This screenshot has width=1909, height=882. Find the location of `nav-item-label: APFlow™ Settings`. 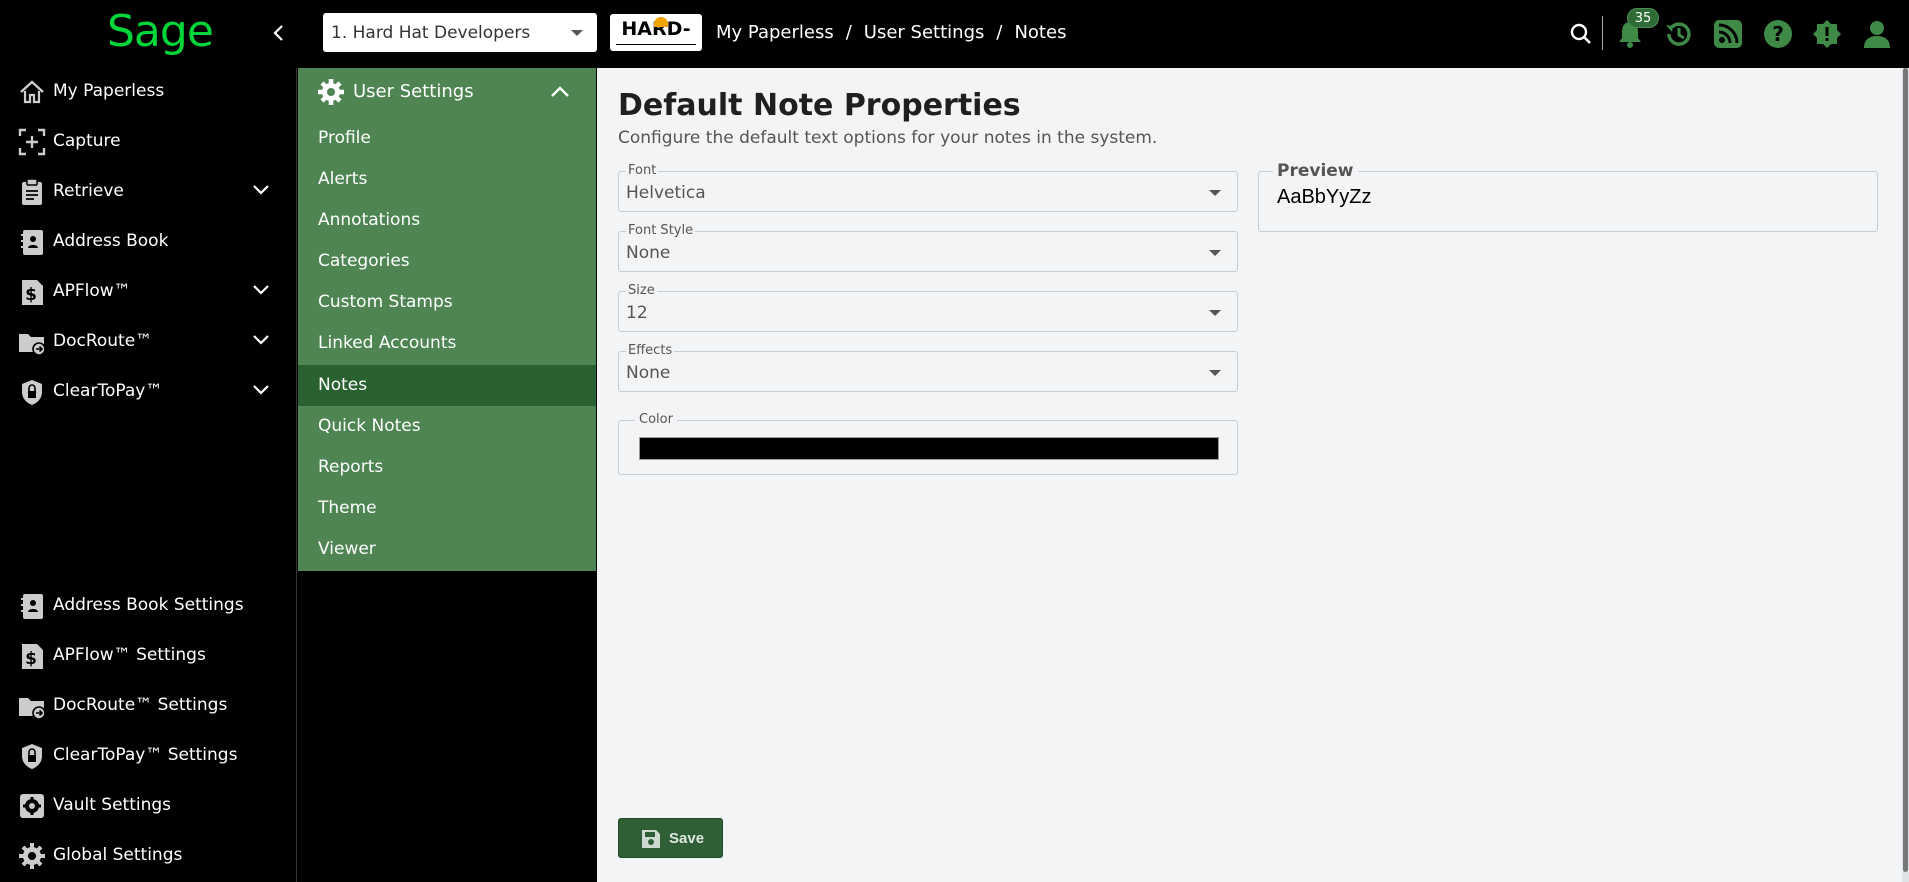

nav-item-label: APFlow™ Settings is located at coordinates (129, 655).